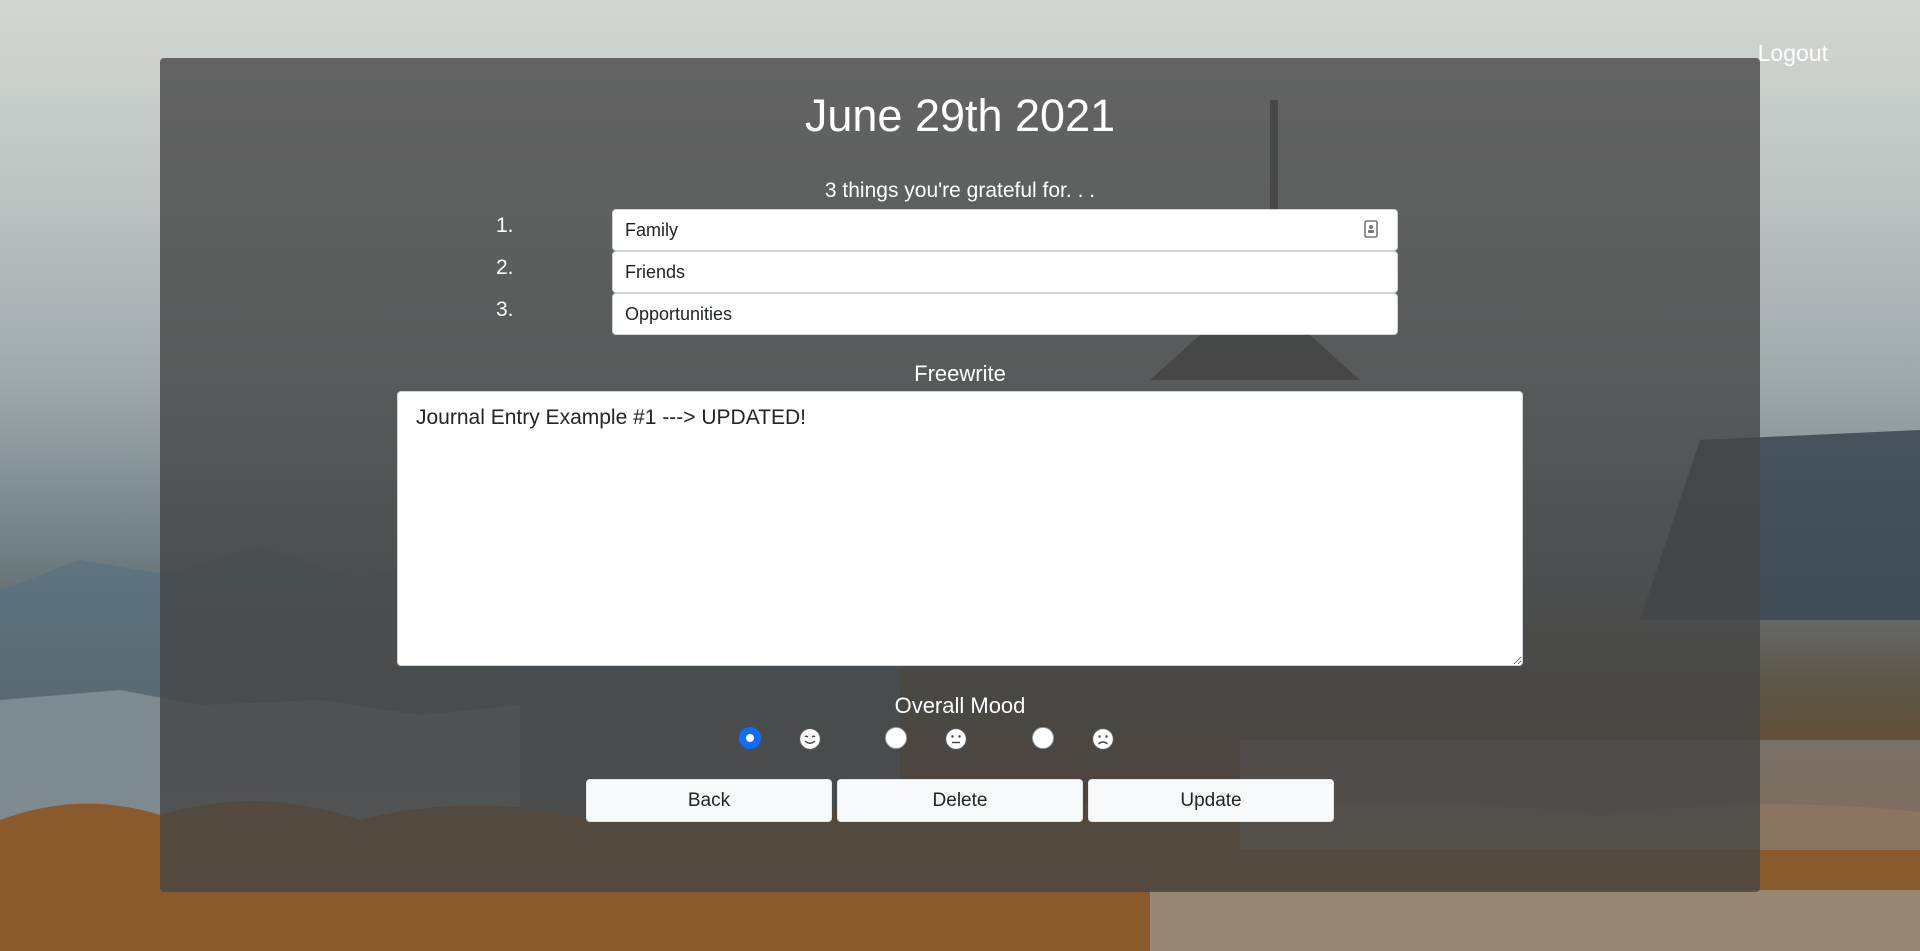 The image size is (1920, 951). What do you see at coordinates (750, 738) in the screenshot?
I see `mood-radio-happy` at bounding box center [750, 738].